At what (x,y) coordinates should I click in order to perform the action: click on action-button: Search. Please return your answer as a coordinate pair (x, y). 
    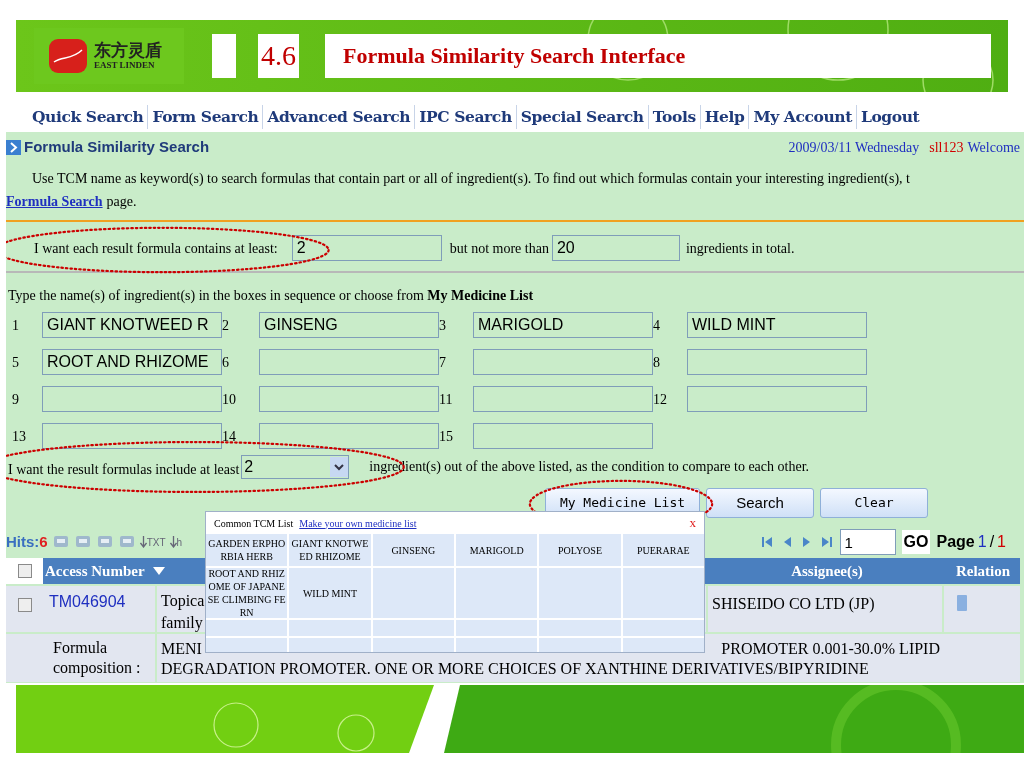
    Looking at the image, I should click on (760, 503).